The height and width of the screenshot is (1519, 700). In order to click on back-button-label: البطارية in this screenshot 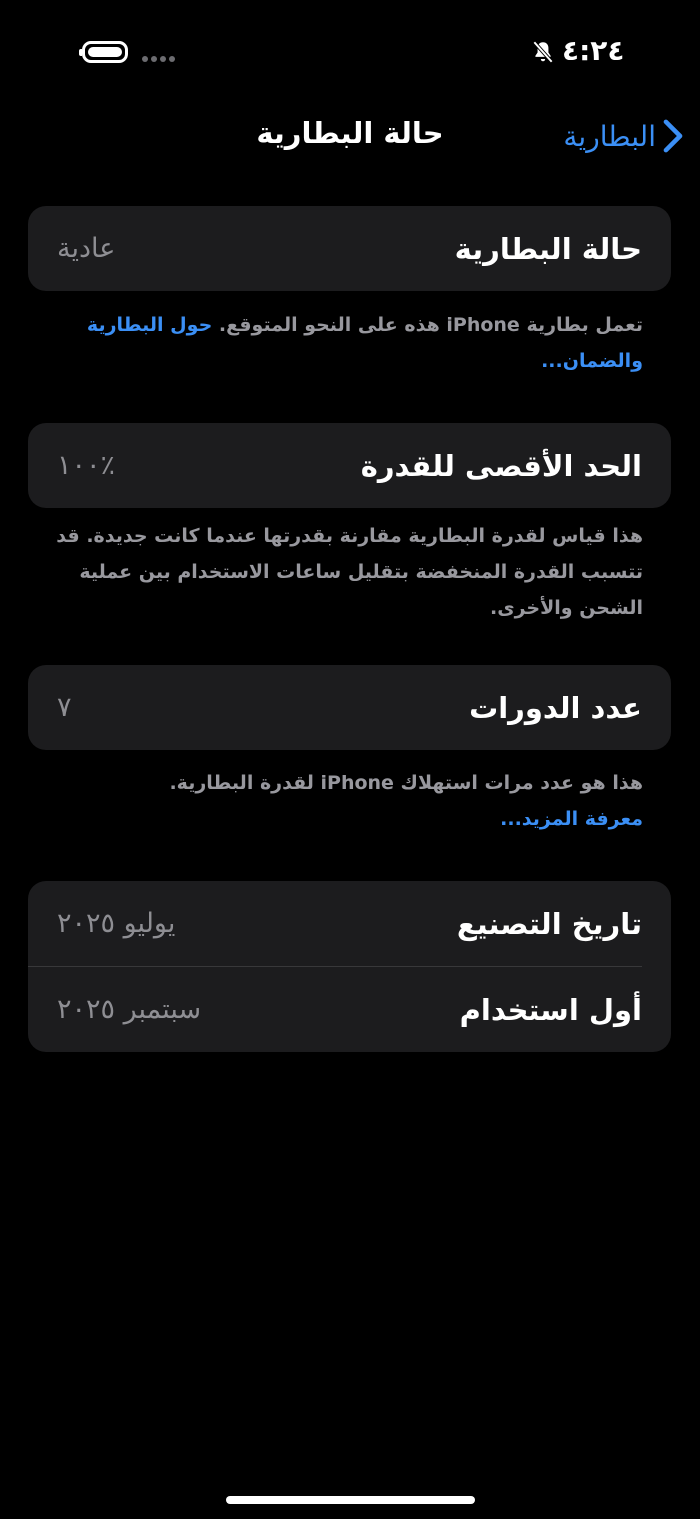, I will do `click(609, 136)`.